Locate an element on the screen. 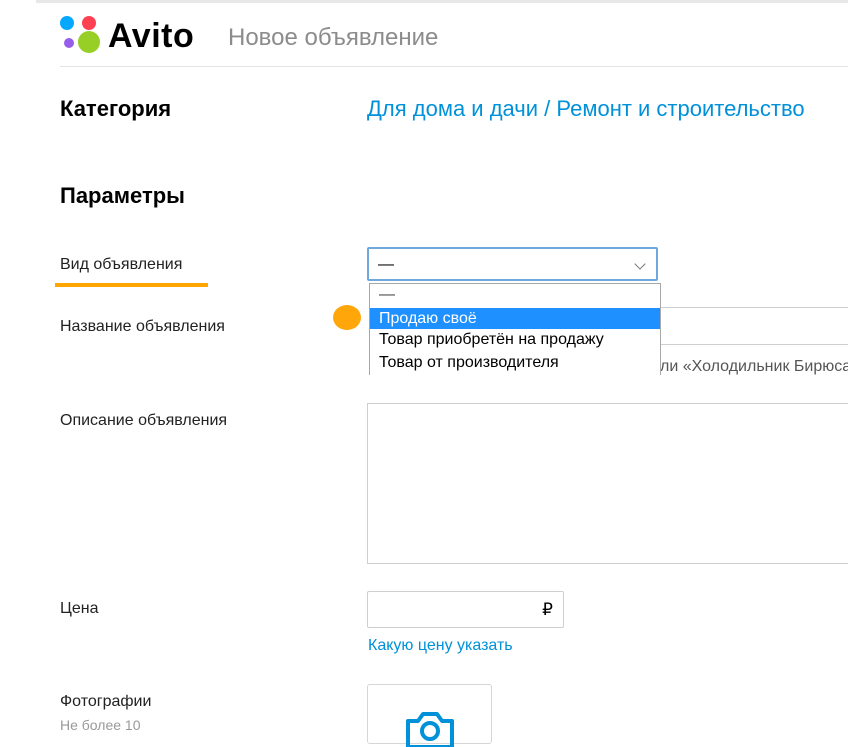  highlight-underline is located at coordinates (131, 285).